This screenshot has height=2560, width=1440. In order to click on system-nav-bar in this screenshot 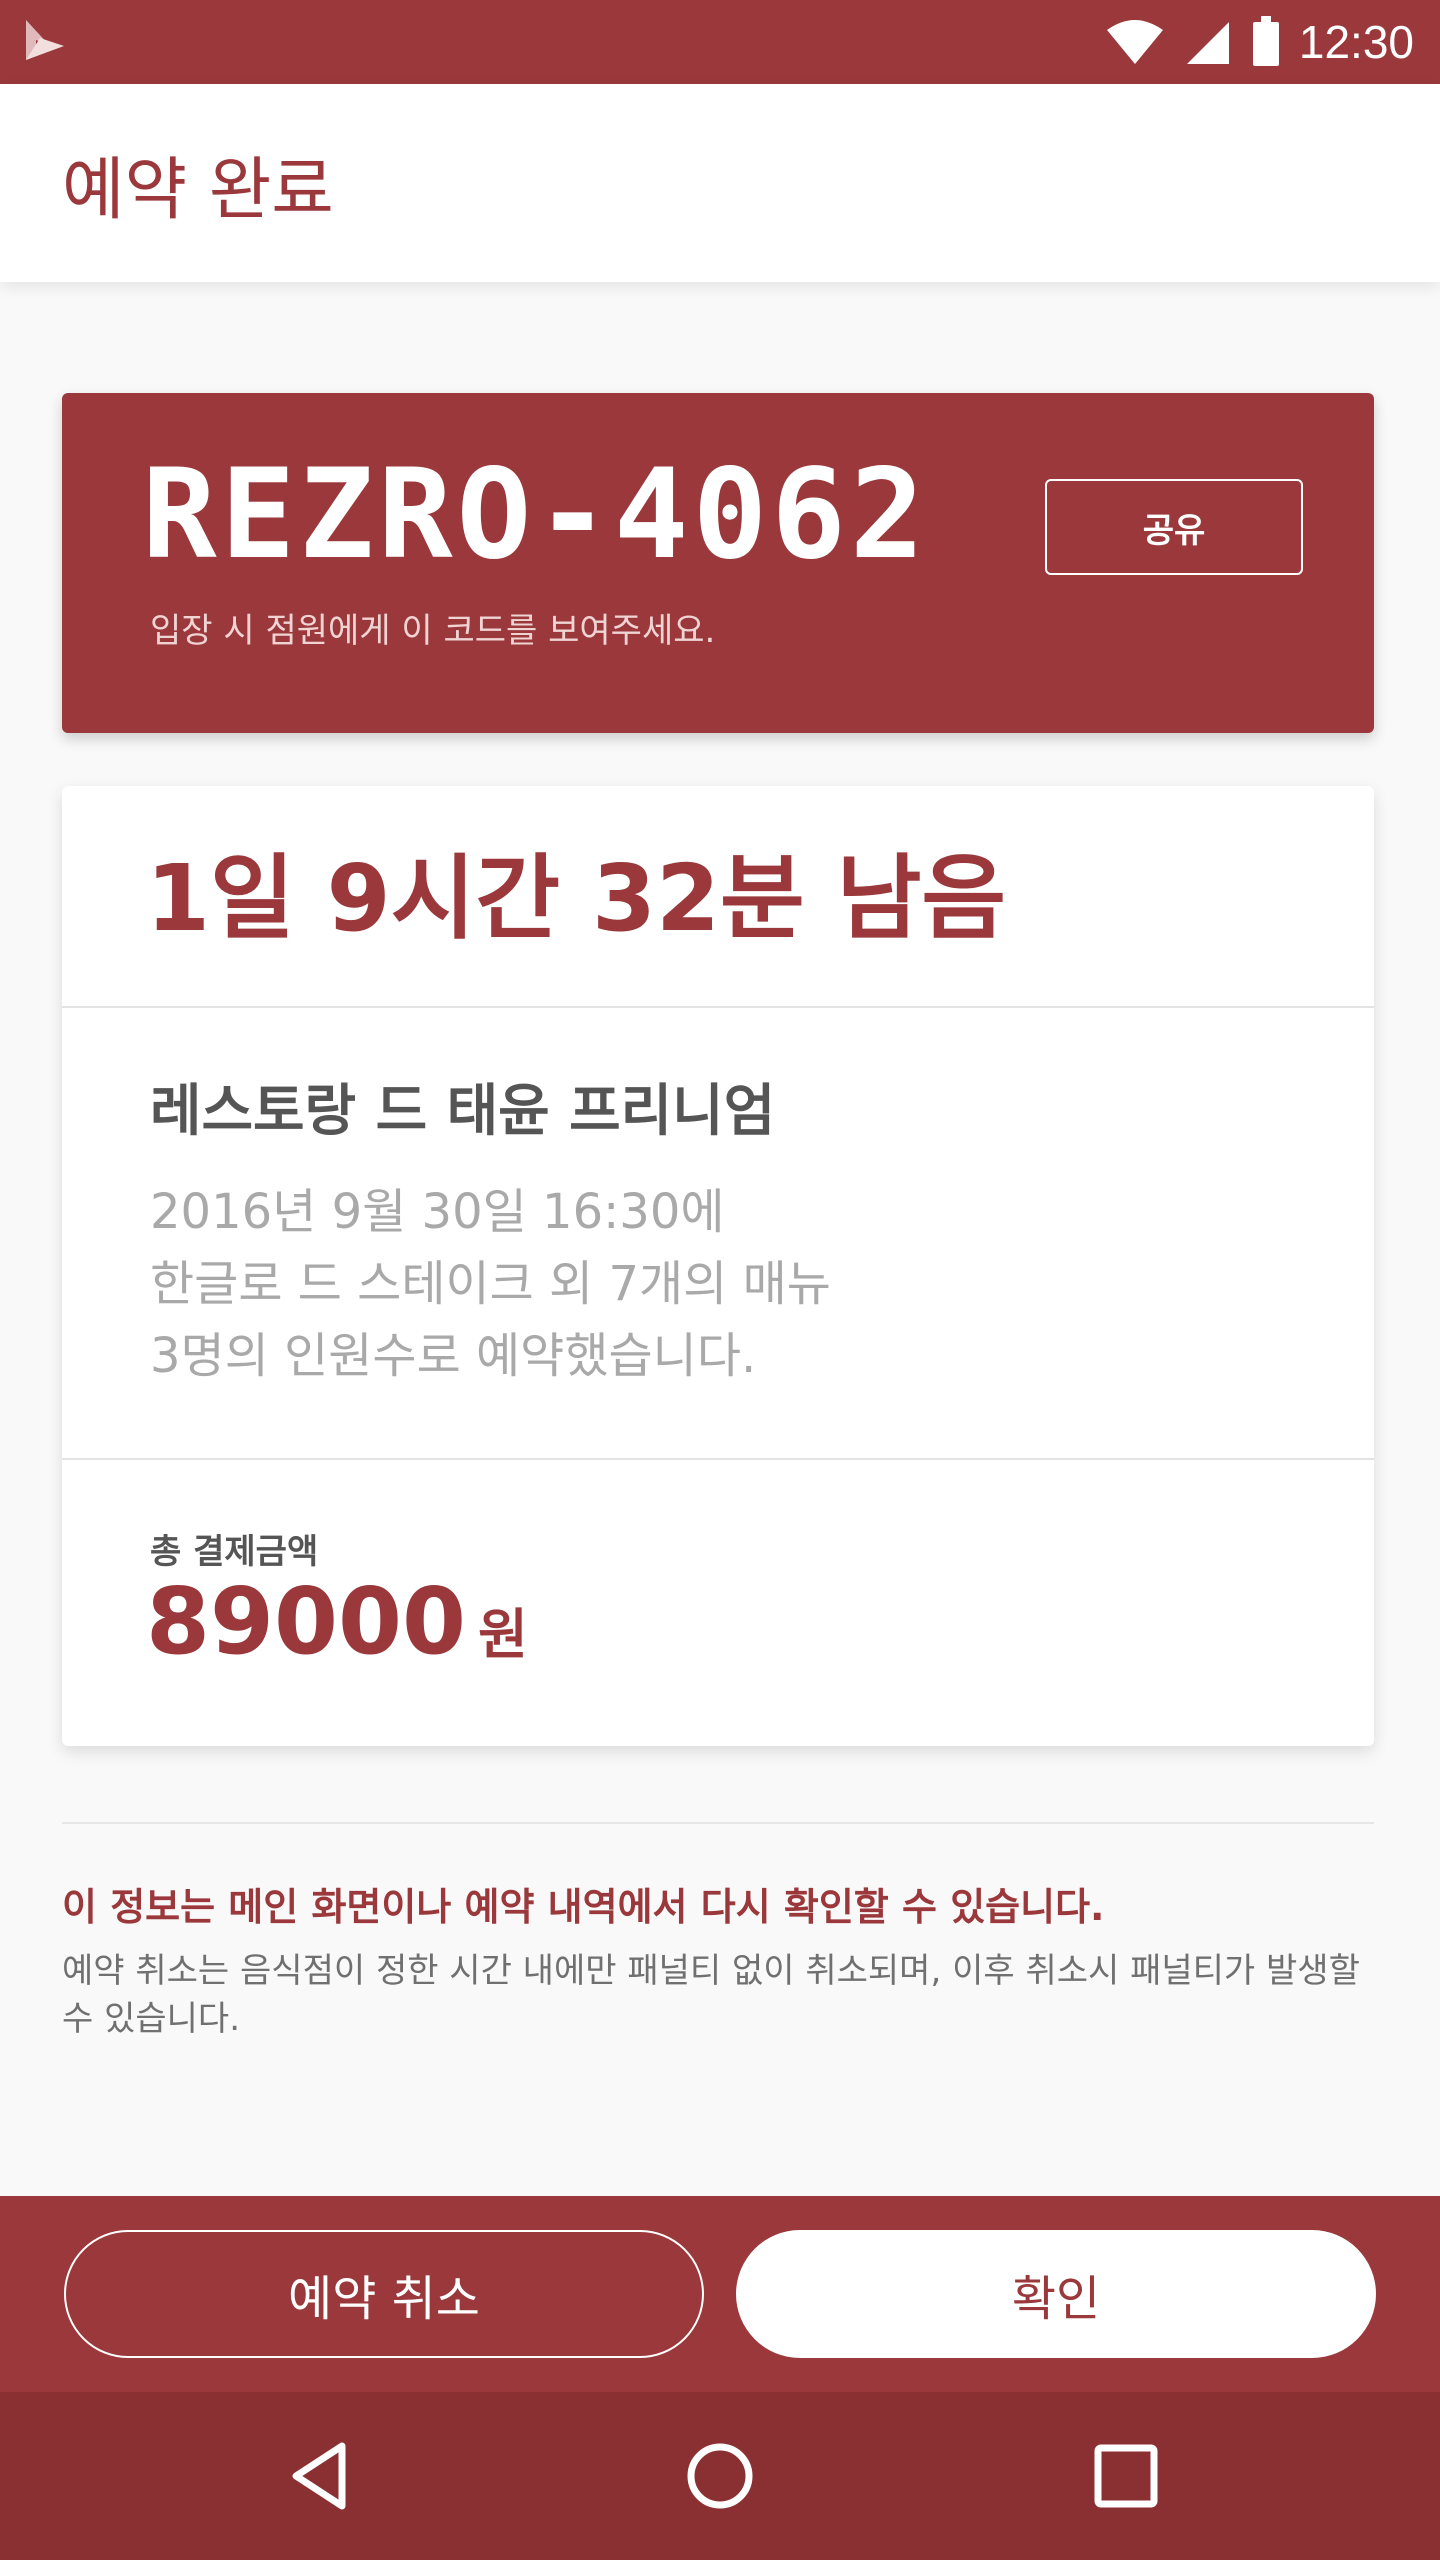, I will do `click(720, 2476)`.